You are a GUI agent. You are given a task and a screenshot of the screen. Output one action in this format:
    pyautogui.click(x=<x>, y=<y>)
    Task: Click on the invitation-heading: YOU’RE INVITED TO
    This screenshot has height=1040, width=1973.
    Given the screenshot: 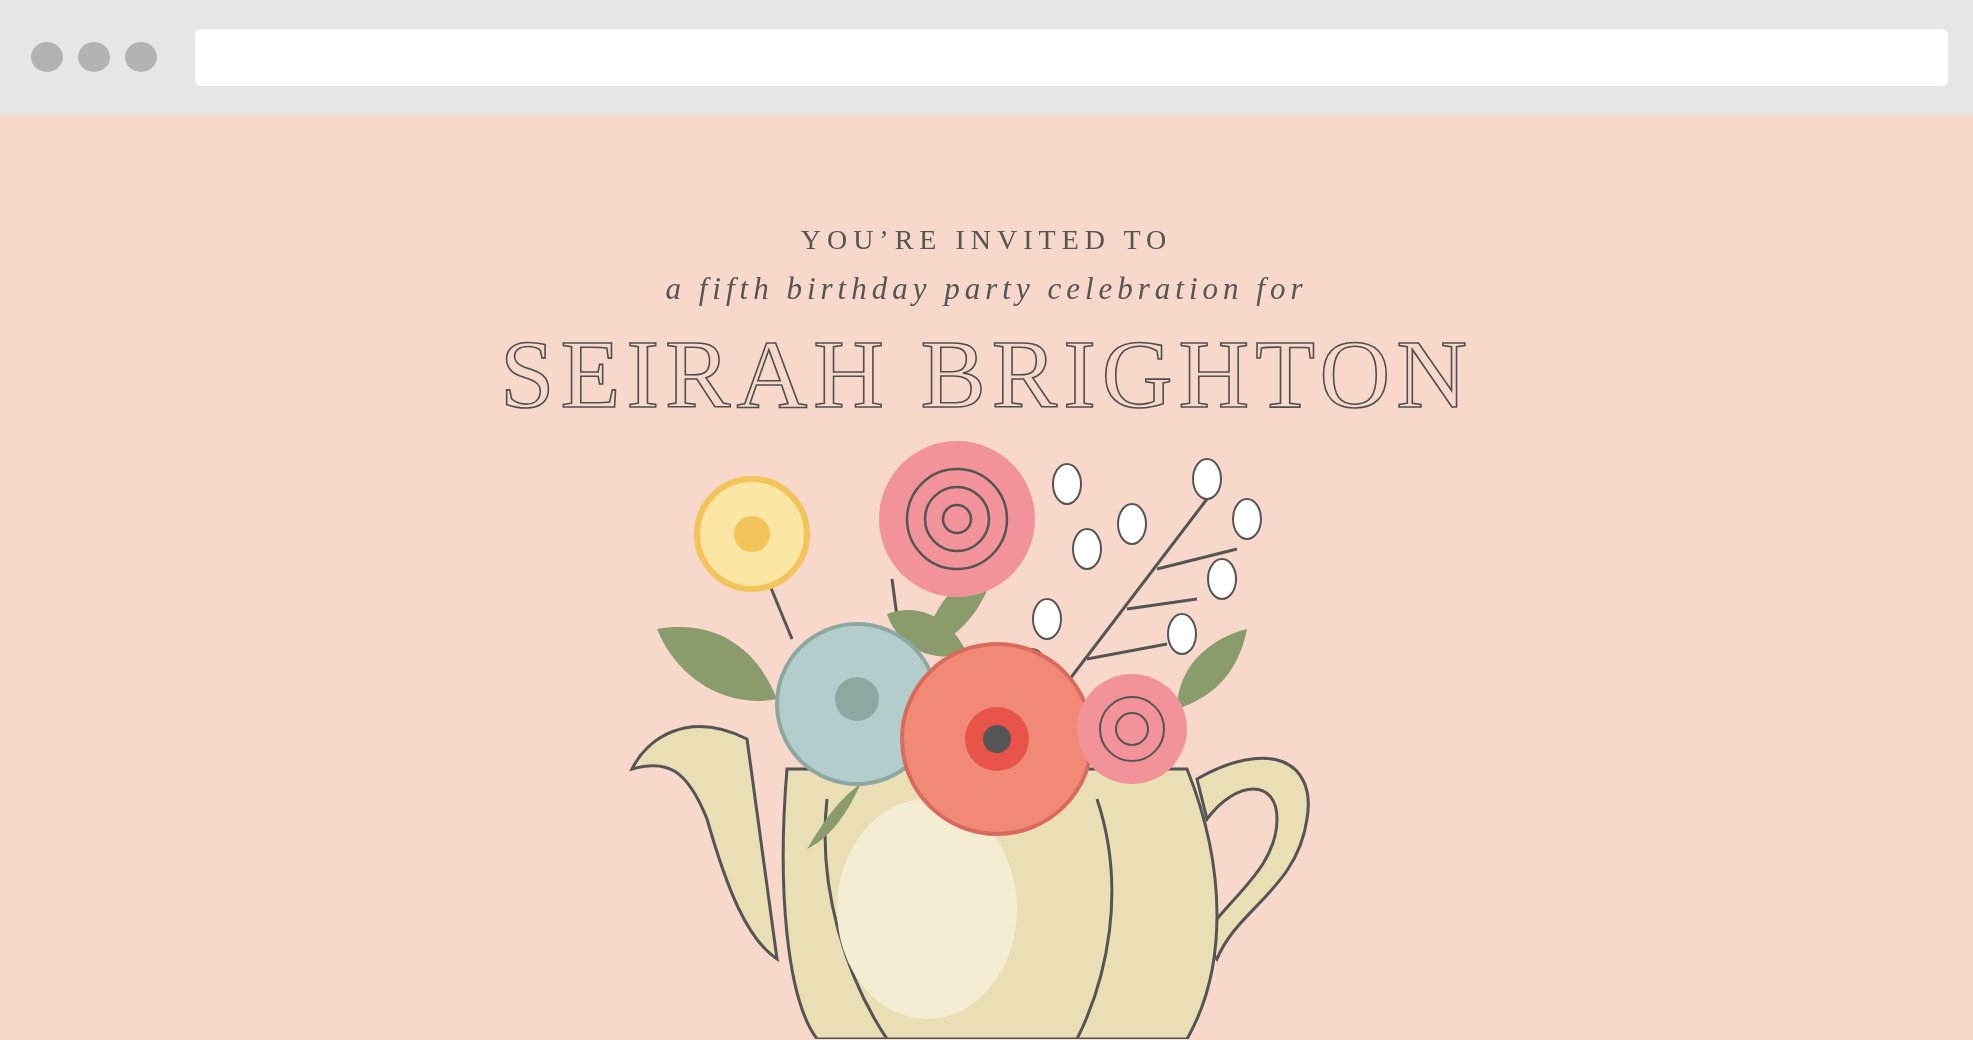 What is the action you would take?
    pyautogui.click(x=986, y=240)
    